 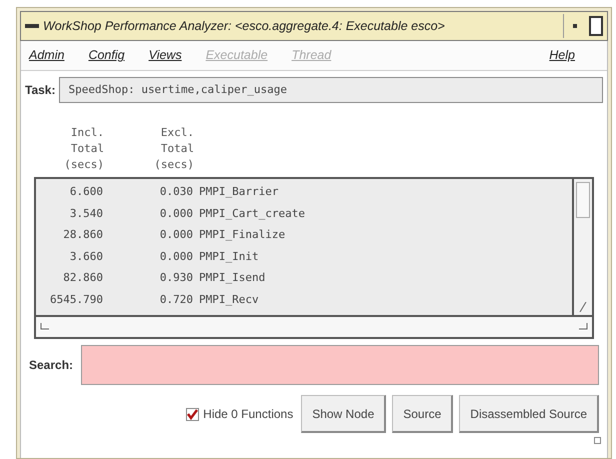 I want to click on table-cell-text: 28.860, so click(x=82, y=235).